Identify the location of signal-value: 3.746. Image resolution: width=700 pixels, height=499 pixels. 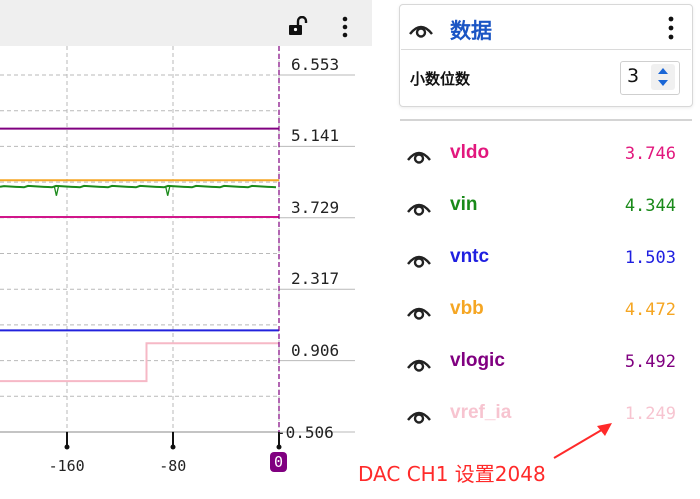
(650, 154).